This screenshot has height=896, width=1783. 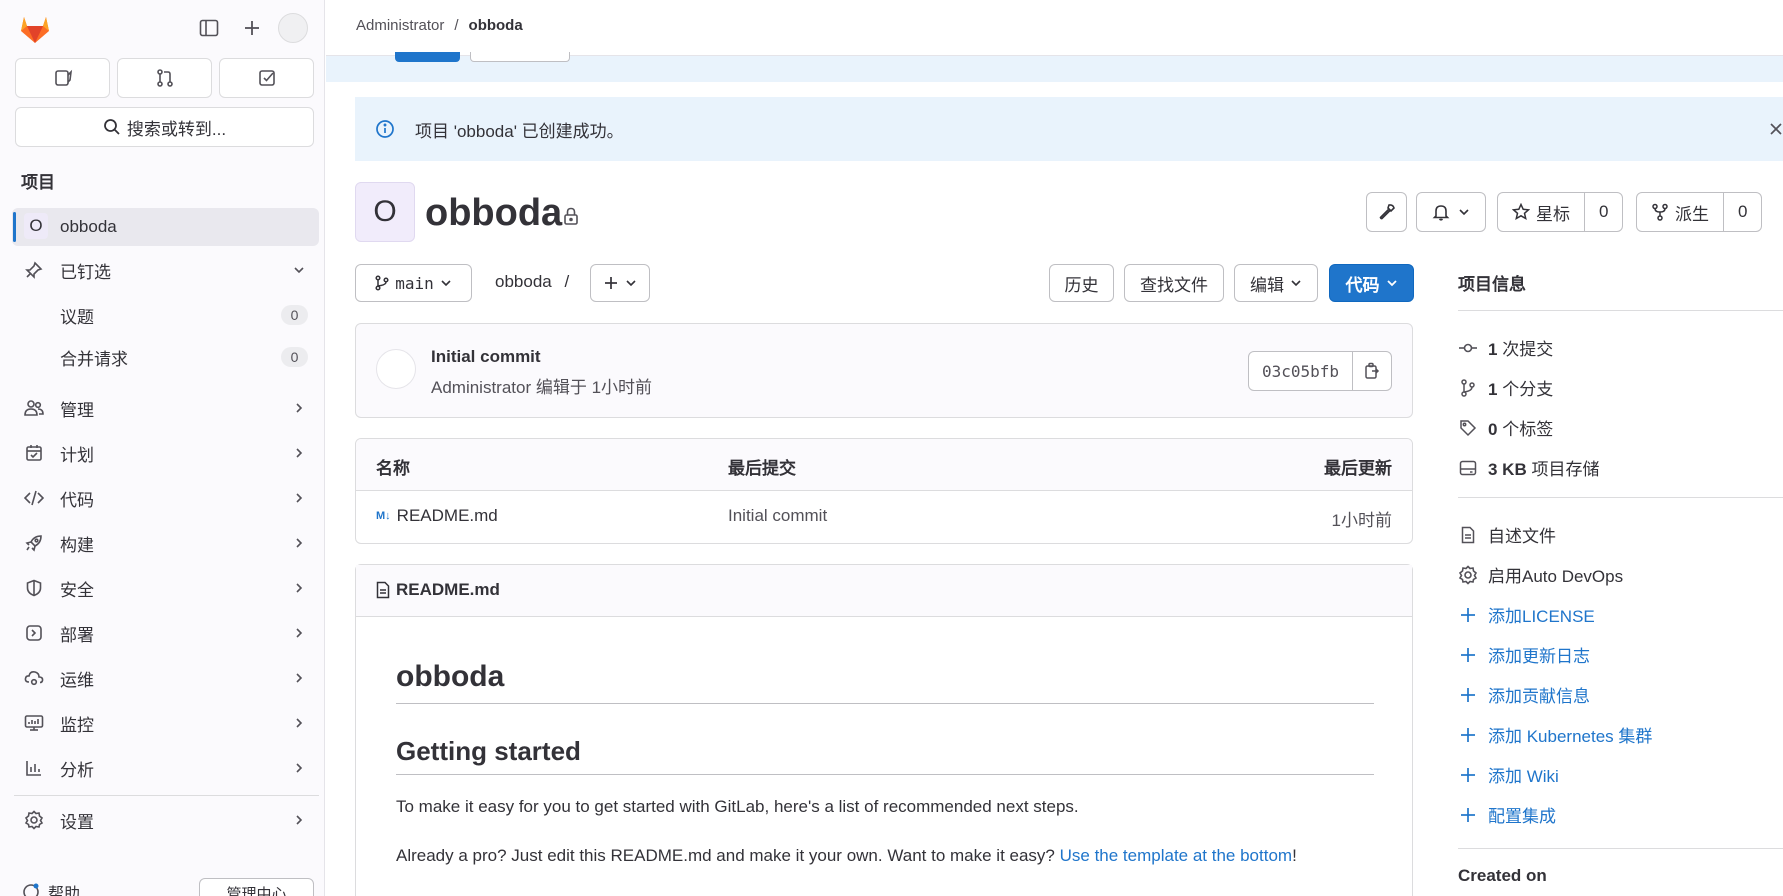 What do you see at coordinates (620, 283) in the screenshot?
I see `add-file-dropdown` at bounding box center [620, 283].